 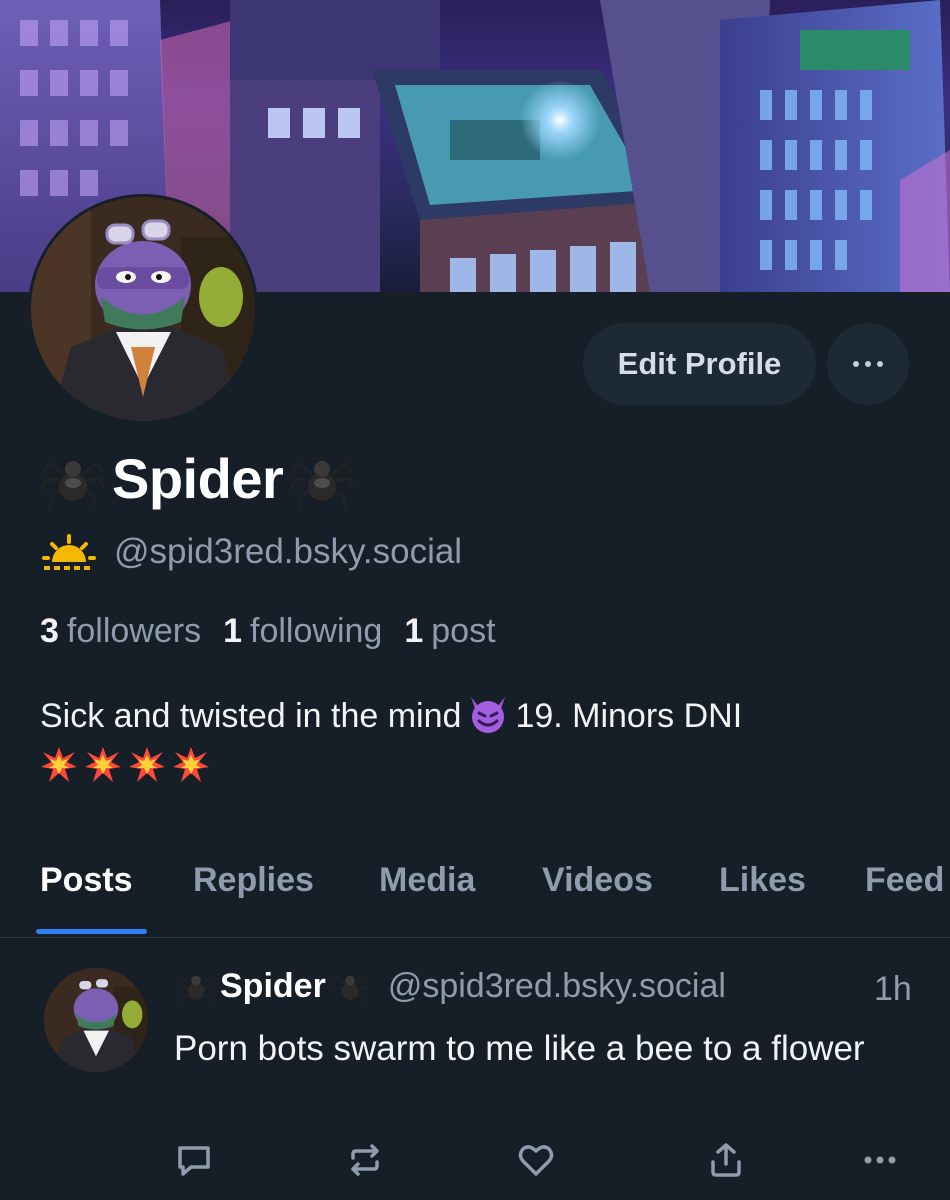 I want to click on smiling-devil-emoji-icon, so click(x=488, y=715).